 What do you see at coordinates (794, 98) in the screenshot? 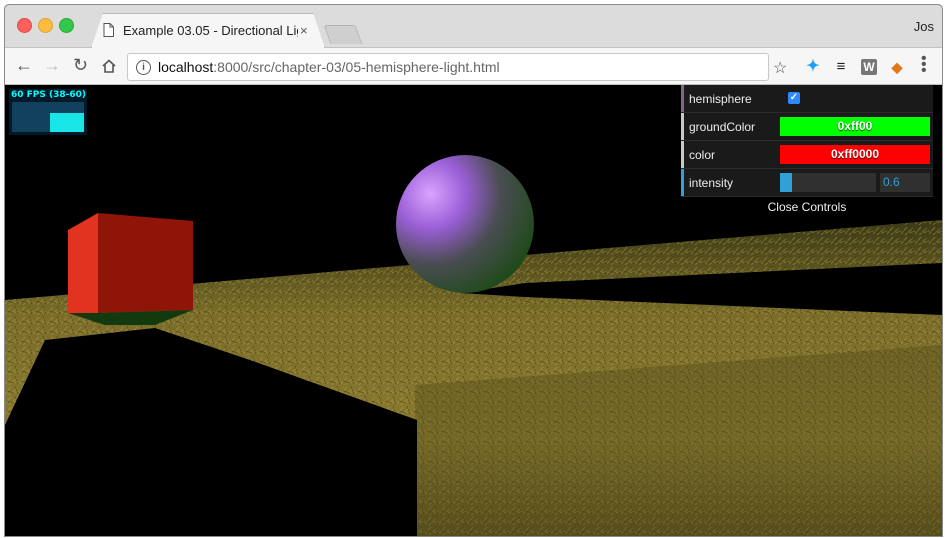
I see `hemisphere-checkbox: ✓` at bounding box center [794, 98].